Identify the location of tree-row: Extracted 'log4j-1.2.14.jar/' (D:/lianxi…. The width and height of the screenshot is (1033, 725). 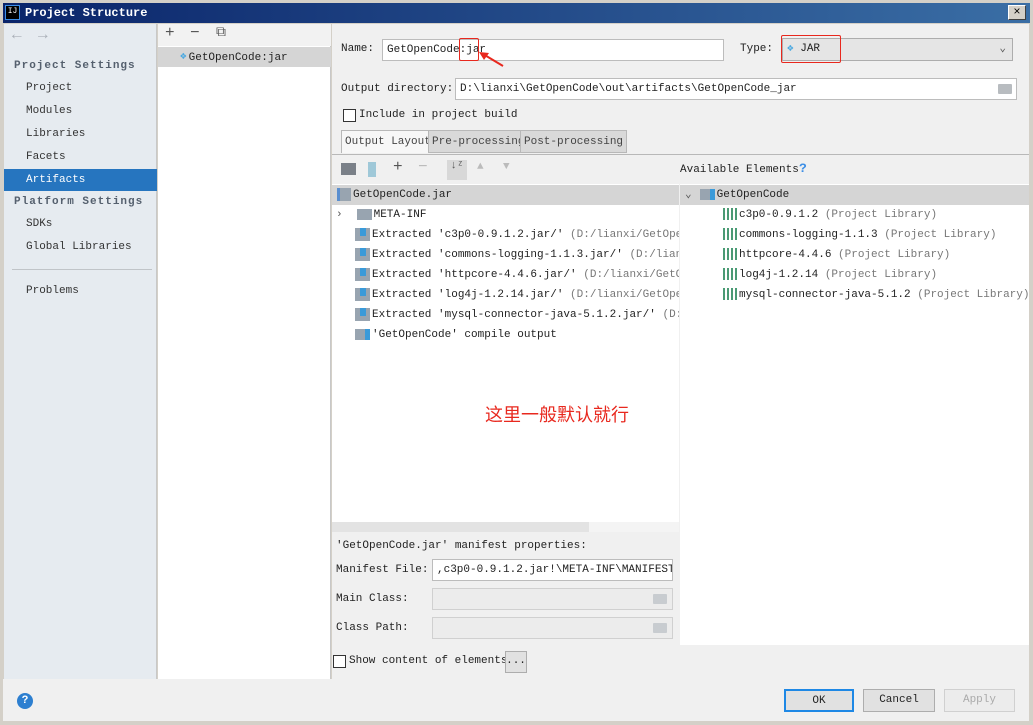
(505, 295).